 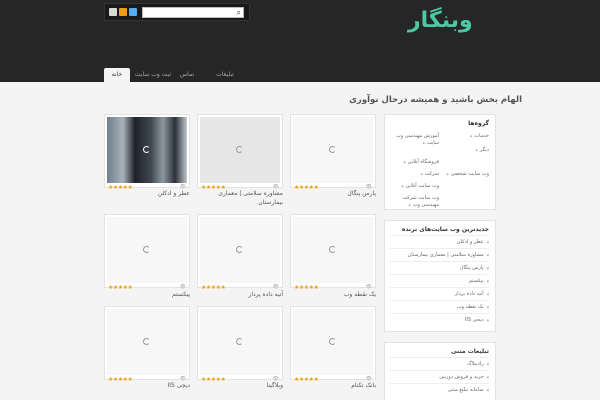 I want to click on ad-link: خرید و فروش دوربین, so click(x=439, y=376).